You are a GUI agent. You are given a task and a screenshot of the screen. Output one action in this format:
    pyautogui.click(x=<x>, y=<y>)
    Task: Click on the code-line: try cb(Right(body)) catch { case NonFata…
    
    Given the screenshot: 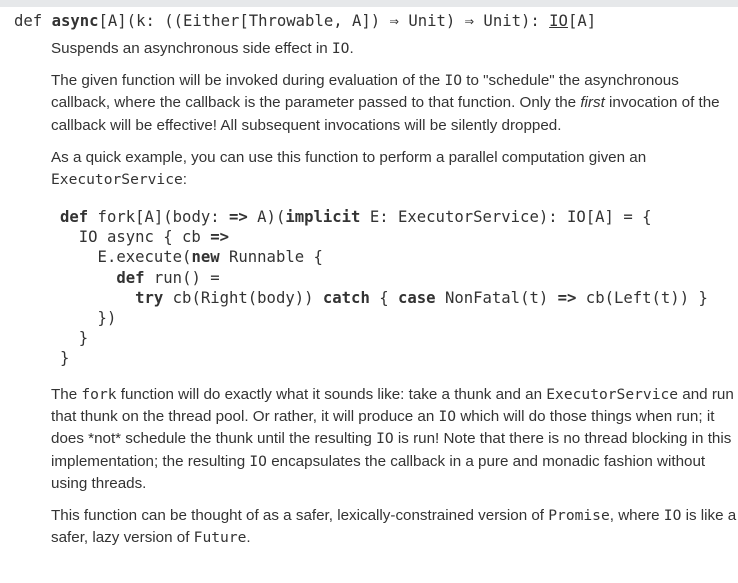 What is the action you would take?
    pyautogui.click(x=384, y=298)
    